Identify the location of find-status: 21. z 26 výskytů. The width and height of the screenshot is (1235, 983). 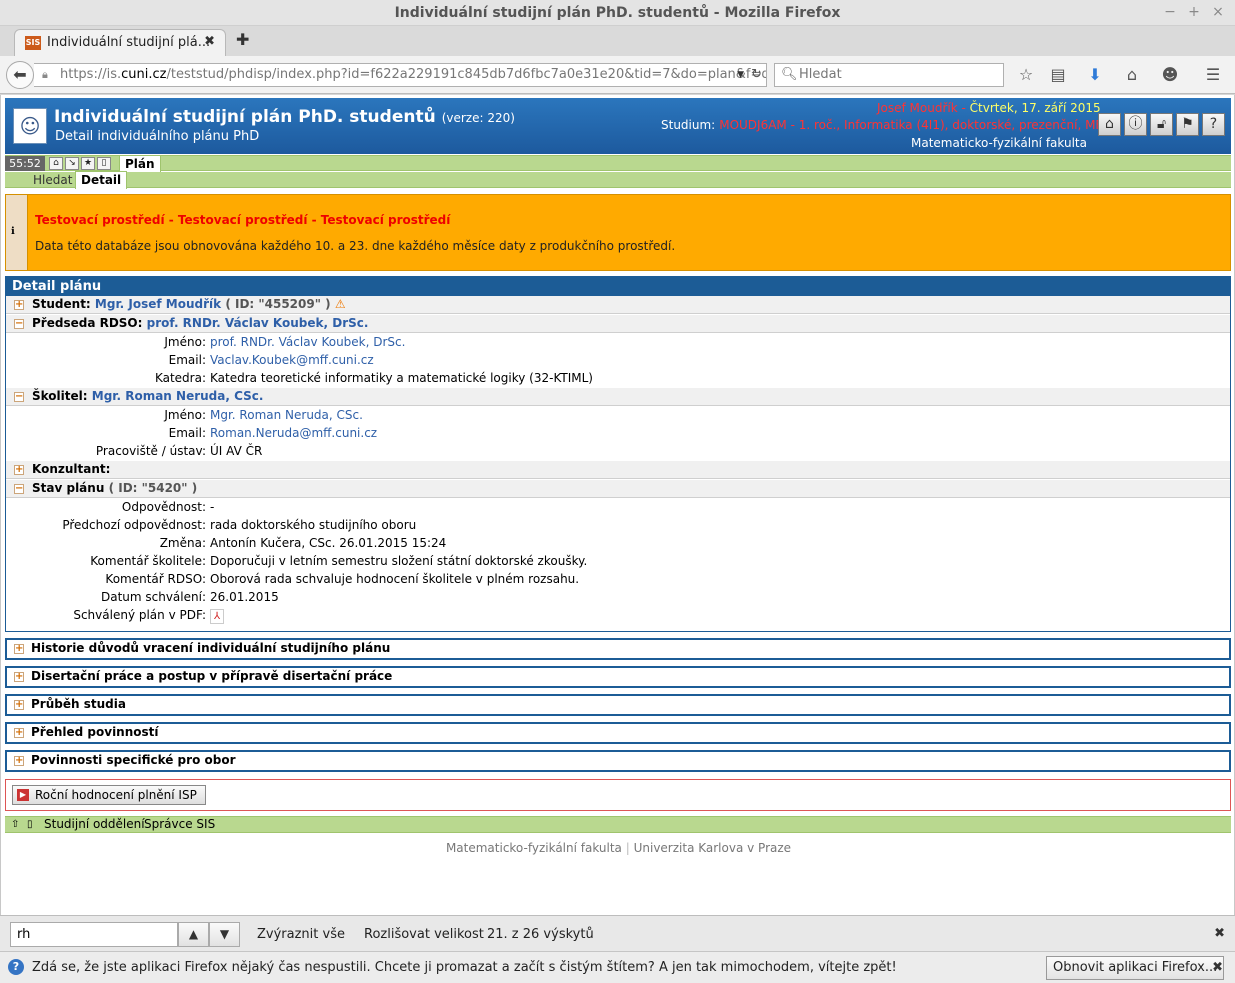
(540, 934).